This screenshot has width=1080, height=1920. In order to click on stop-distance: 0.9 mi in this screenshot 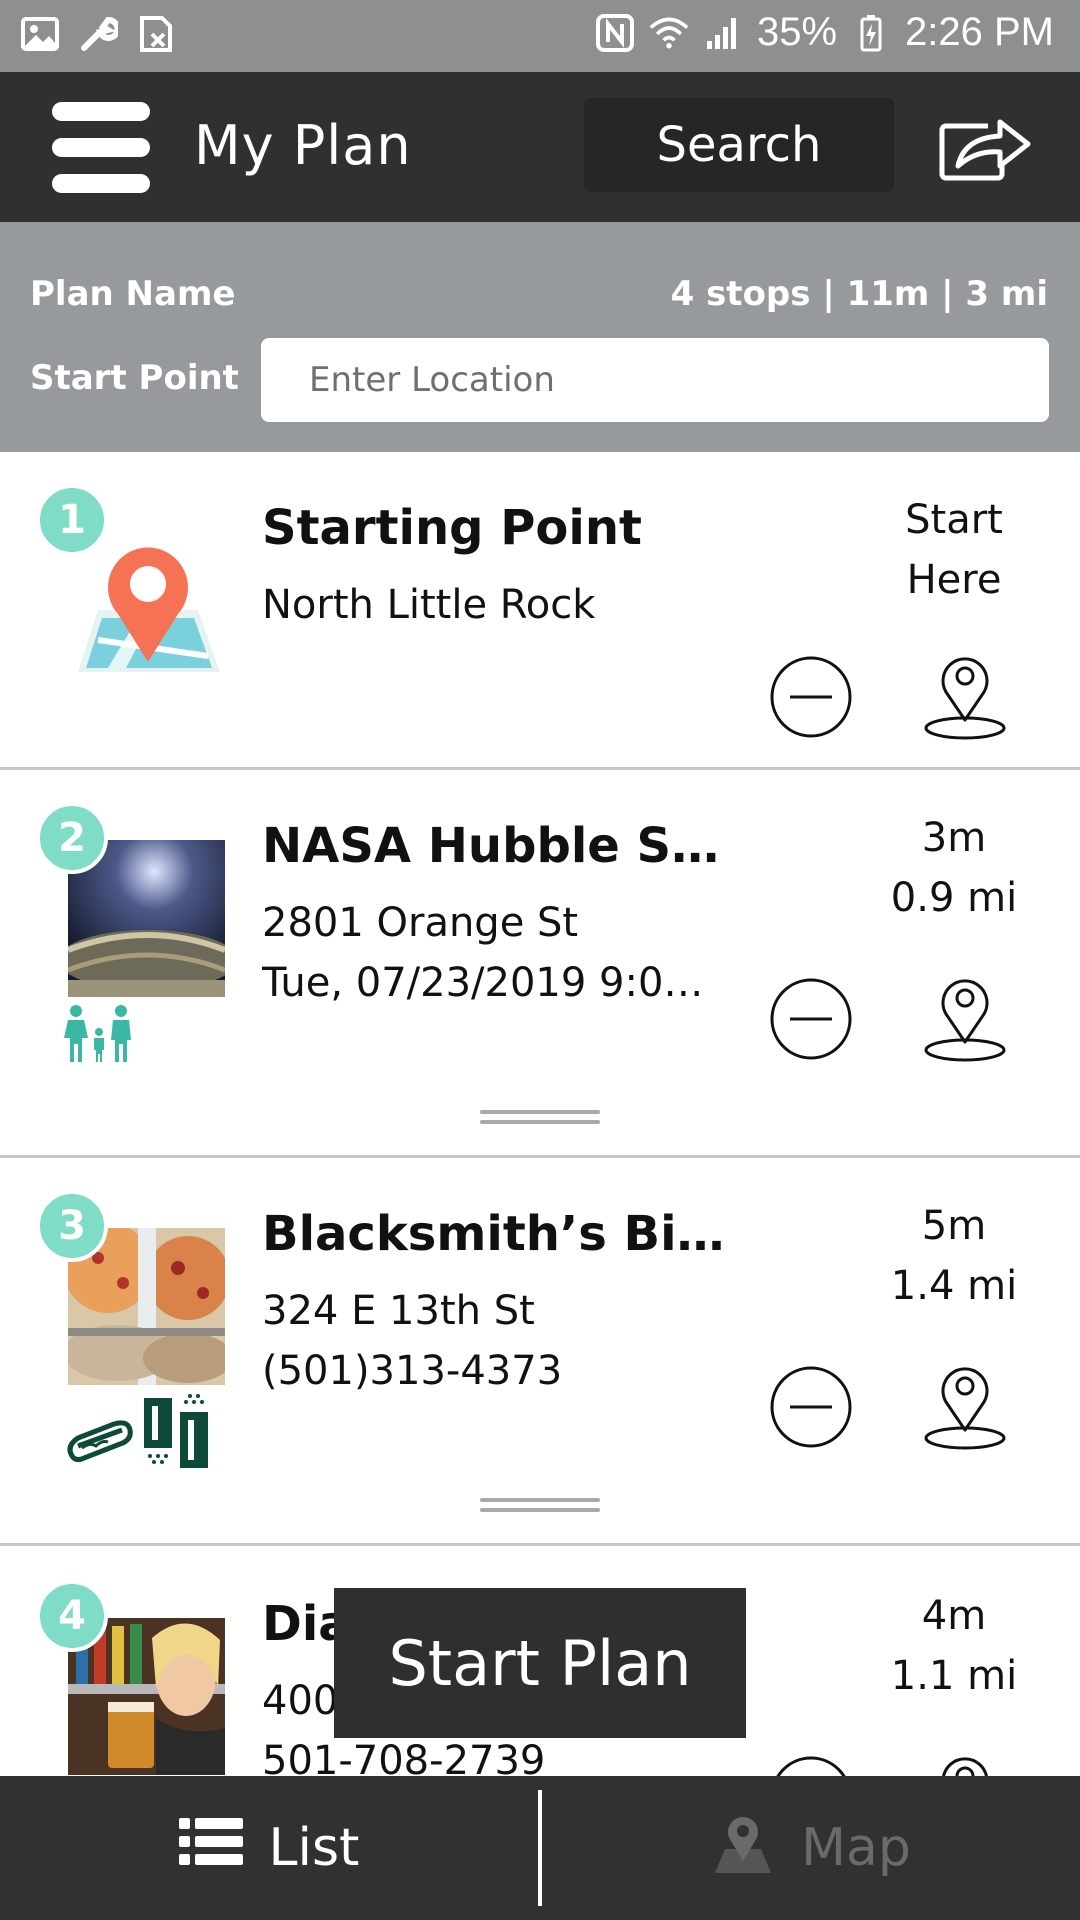, I will do `click(954, 898)`.